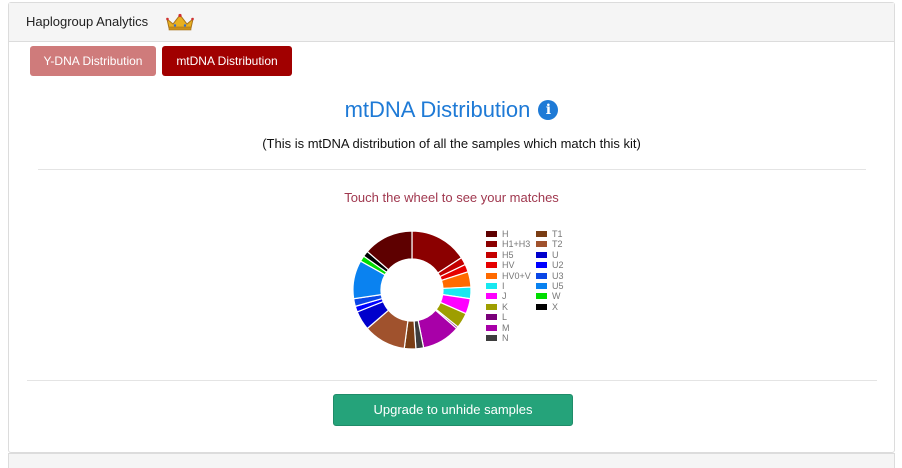 The image size is (902, 468). I want to click on tab-ydna-distribution: Y-DNA Distribution, so click(93, 61).